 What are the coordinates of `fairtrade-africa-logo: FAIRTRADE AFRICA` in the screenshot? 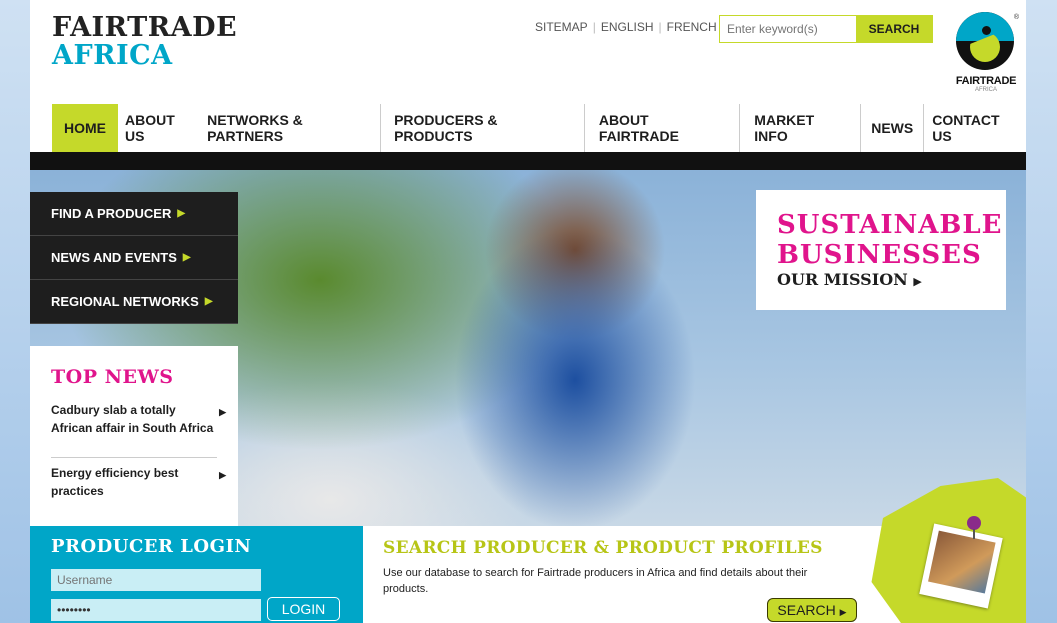 It's located at (144, 42).